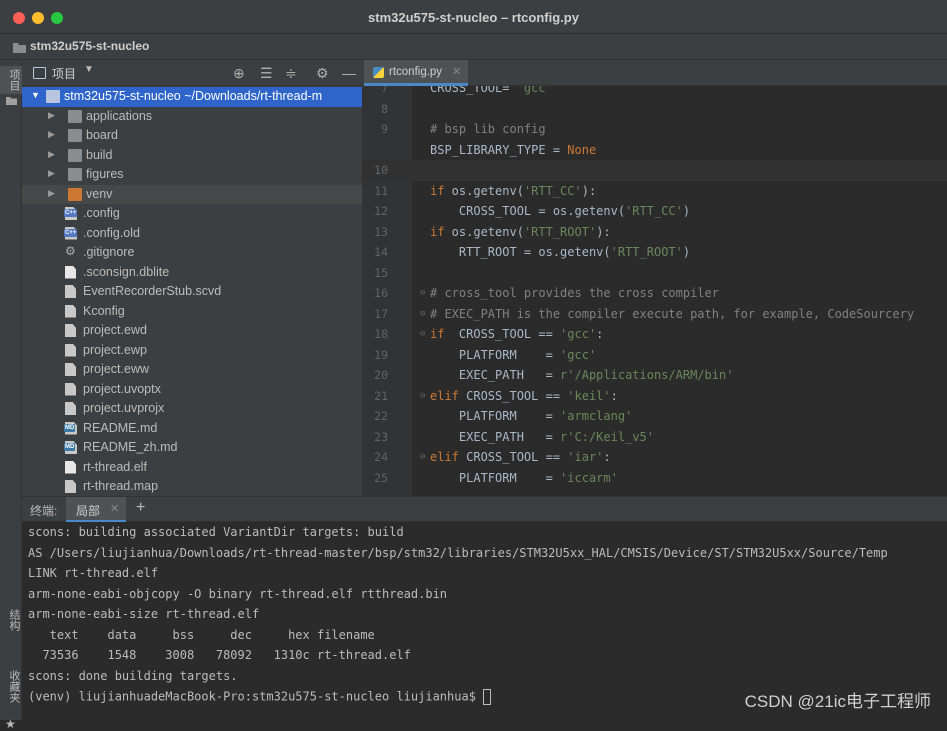 This screenshot has width=947, height=731. I want to click on tree-item: MD README.md, so click(192, 429).